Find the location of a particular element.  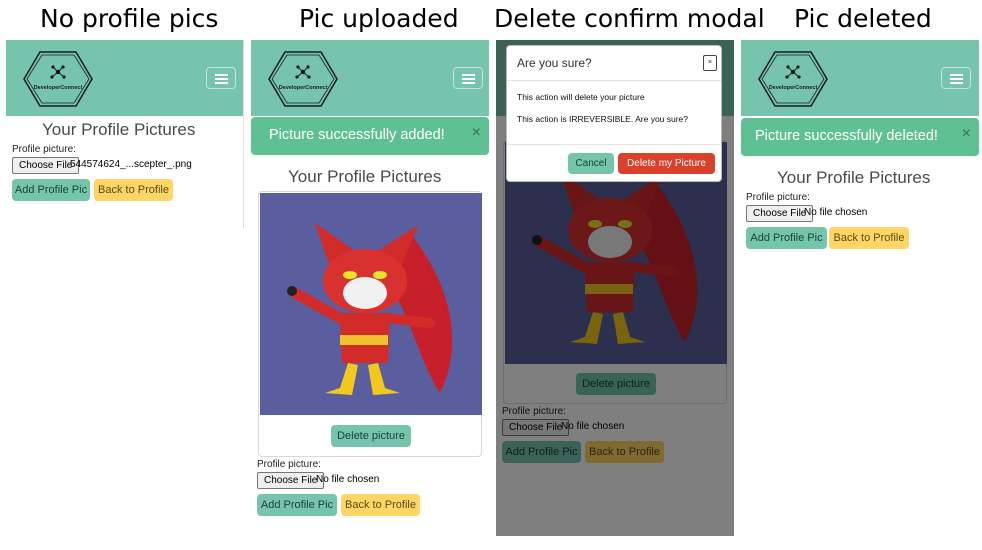

success-alert: Picture successfully deleted! × is located at coordinates (860, 137).